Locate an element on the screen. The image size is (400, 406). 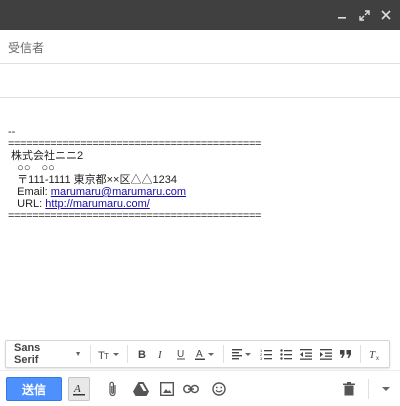
popout-icon is located at coordinates (364, 15).